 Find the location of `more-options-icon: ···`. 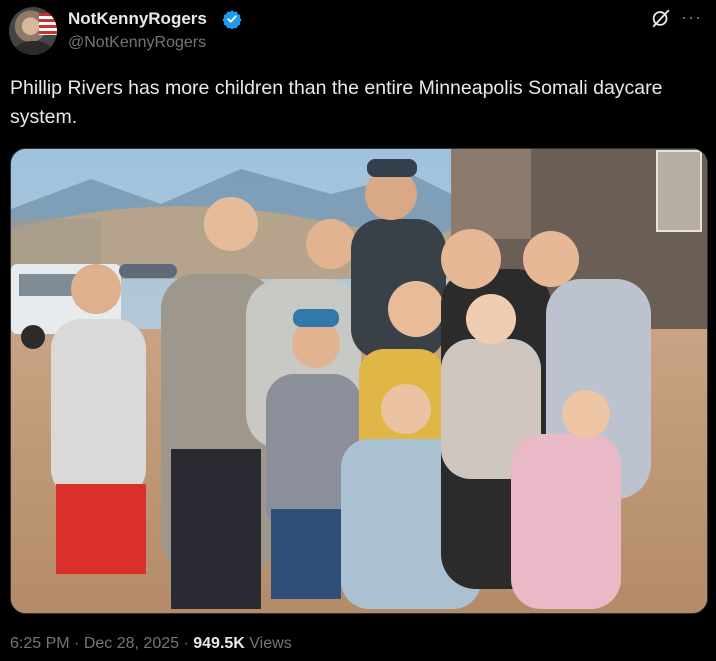

more-options-icon: ··· is located at coordinates (692, 18).